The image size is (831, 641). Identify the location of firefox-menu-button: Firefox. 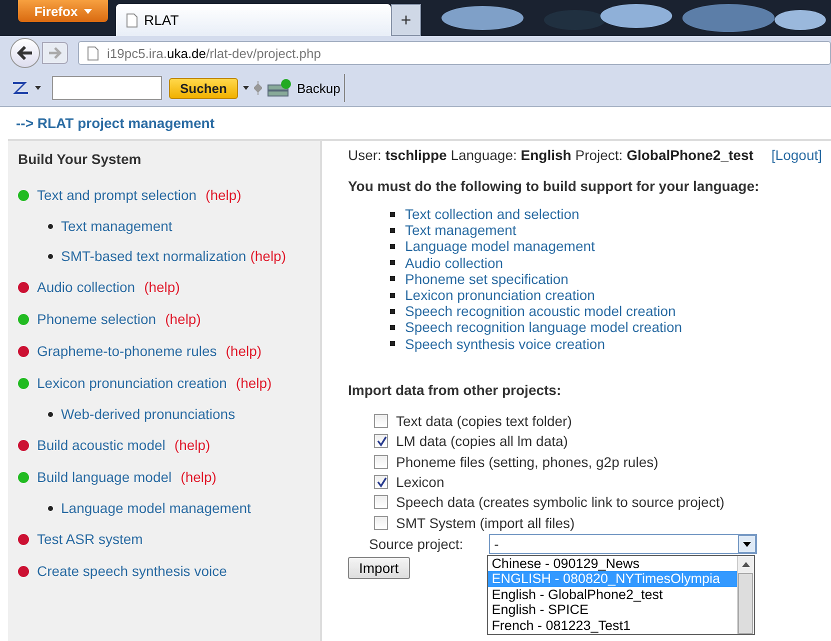
(63, 11).